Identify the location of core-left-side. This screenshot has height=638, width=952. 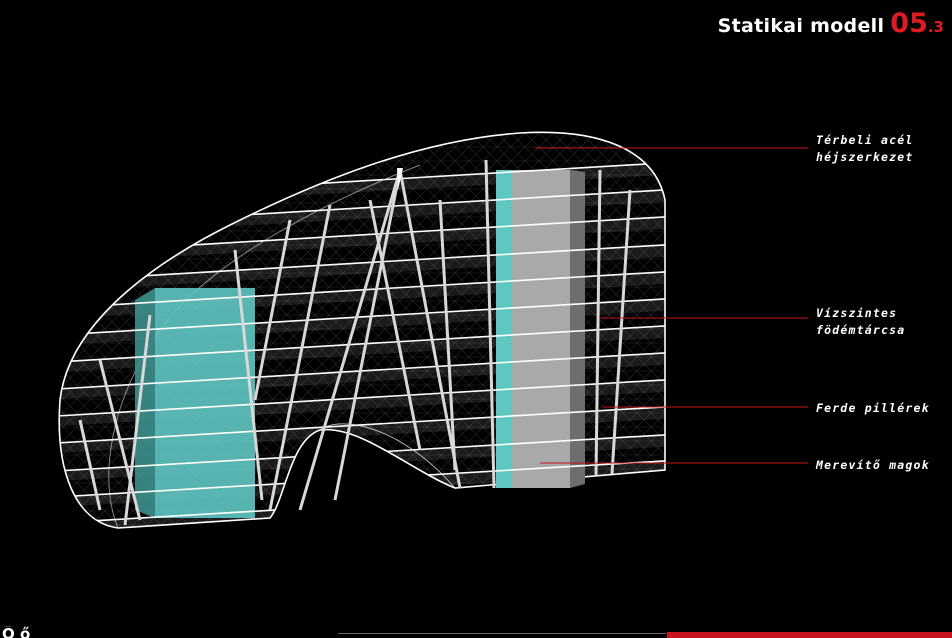
(145, 403).